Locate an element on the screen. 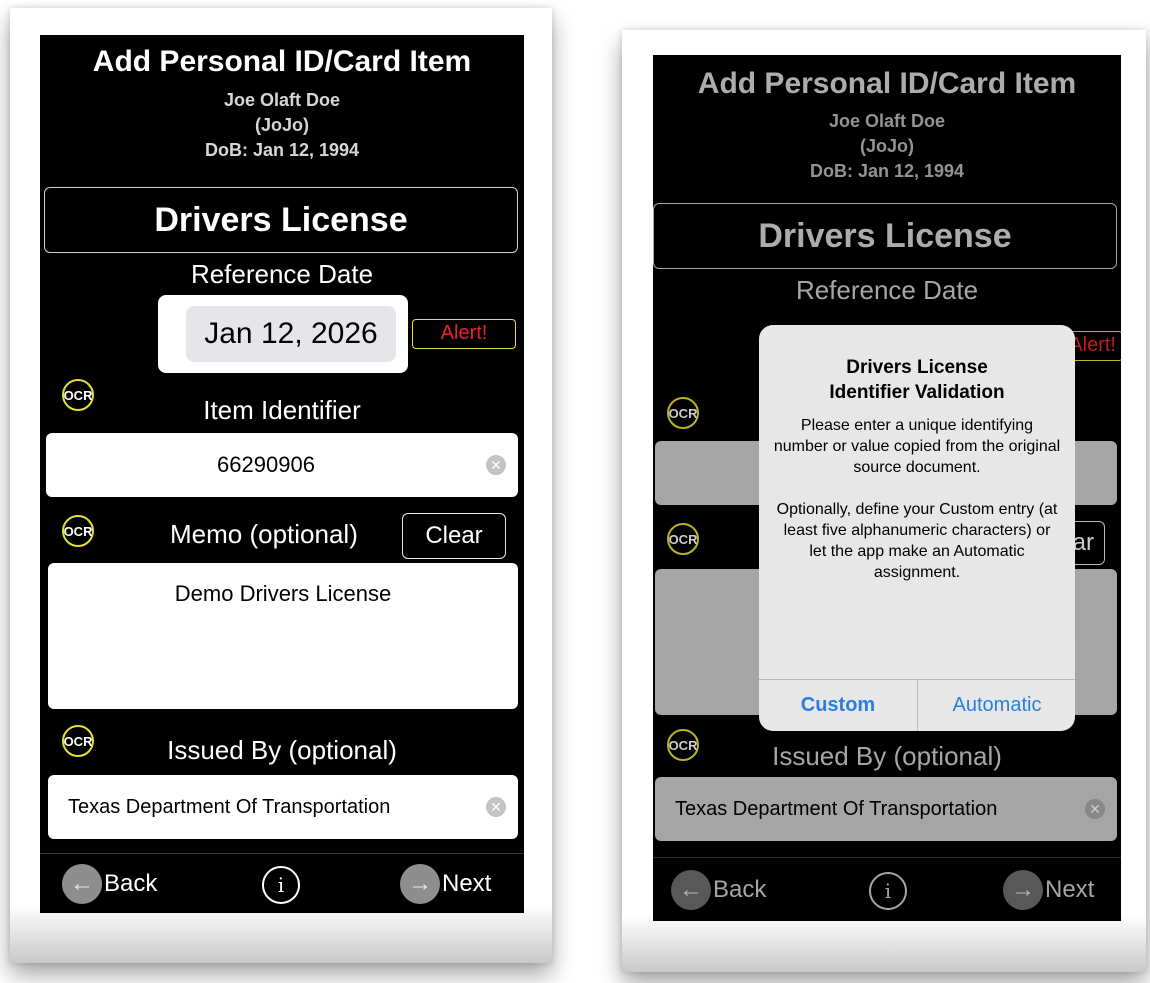 Image resolution: width=1150 pixels, height=983 pixels. memo-label: Memo (optional) is located at coordinates (264, 534).